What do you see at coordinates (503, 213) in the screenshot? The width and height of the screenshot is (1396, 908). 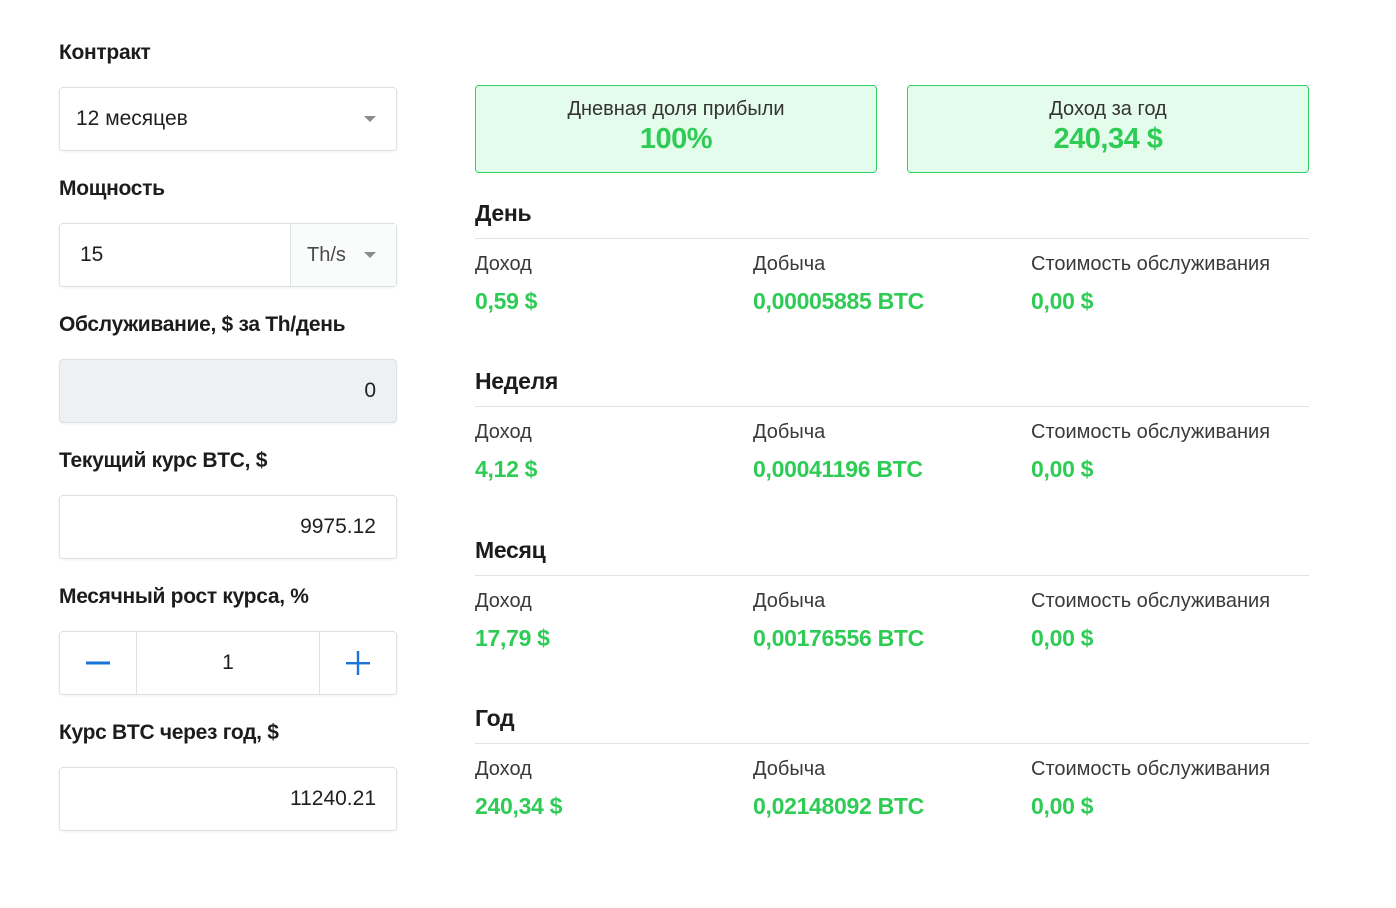 I see `period-title: День` at bounding box center [503, 213].